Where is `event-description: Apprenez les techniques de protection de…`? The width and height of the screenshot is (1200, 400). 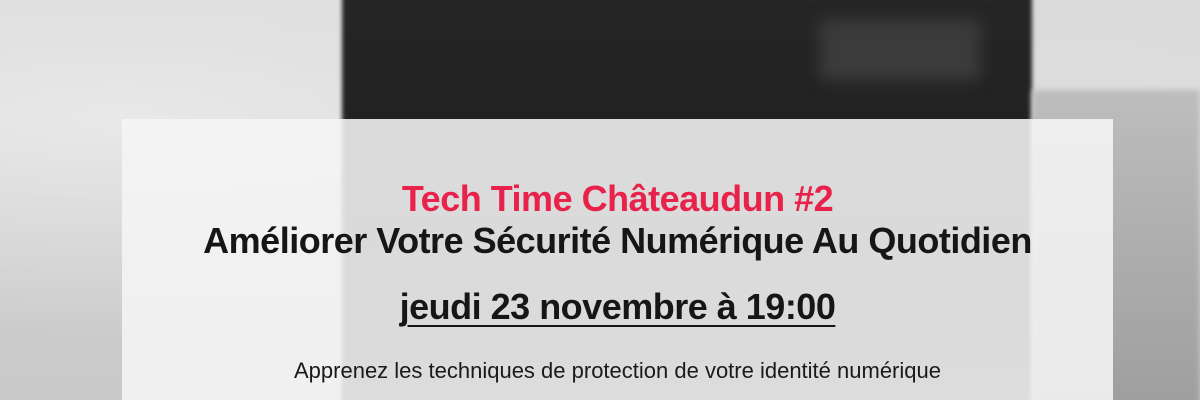 event-description: Apprenez les techniques de protection de… is located at coordinates (617, 370).